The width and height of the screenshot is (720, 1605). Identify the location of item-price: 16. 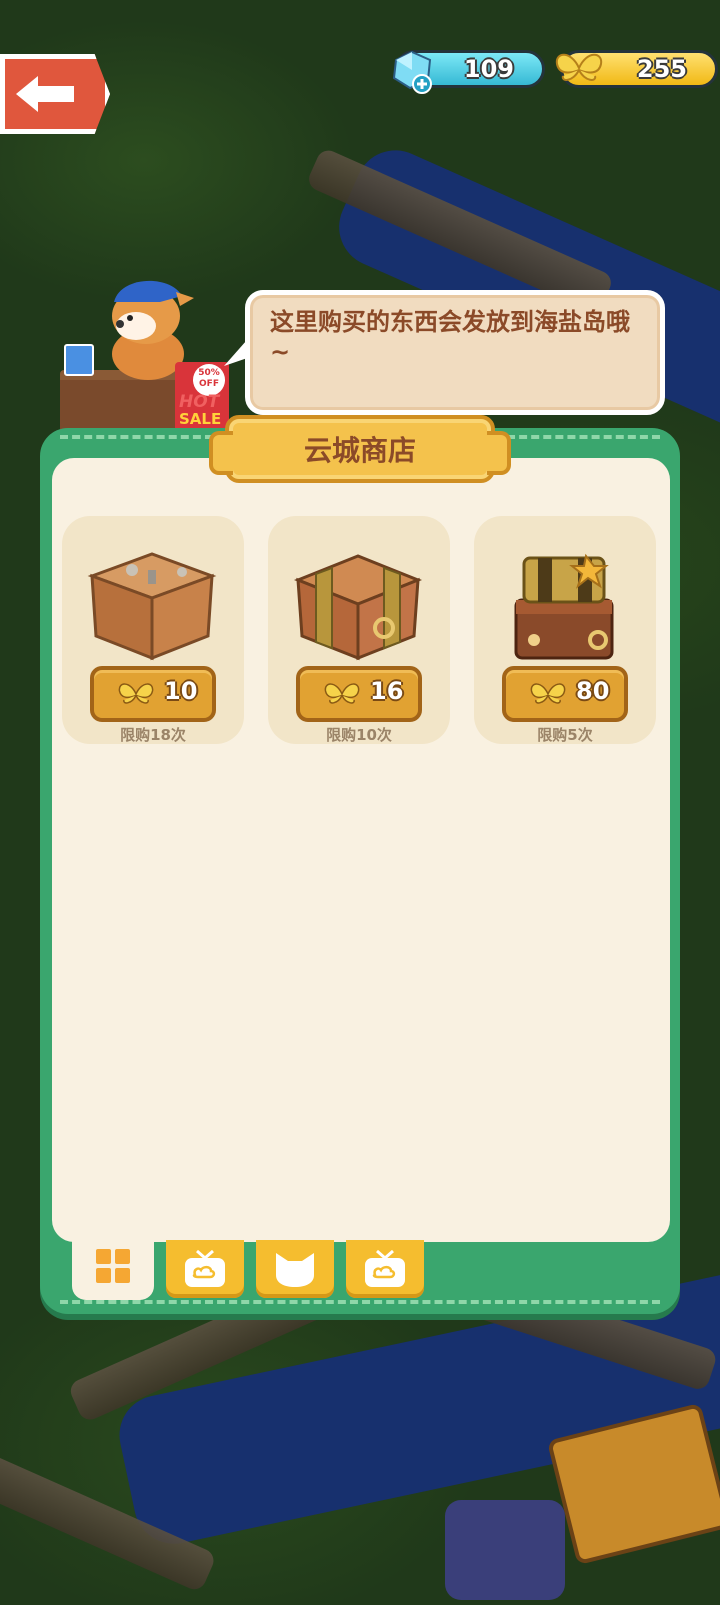
(387, 691).